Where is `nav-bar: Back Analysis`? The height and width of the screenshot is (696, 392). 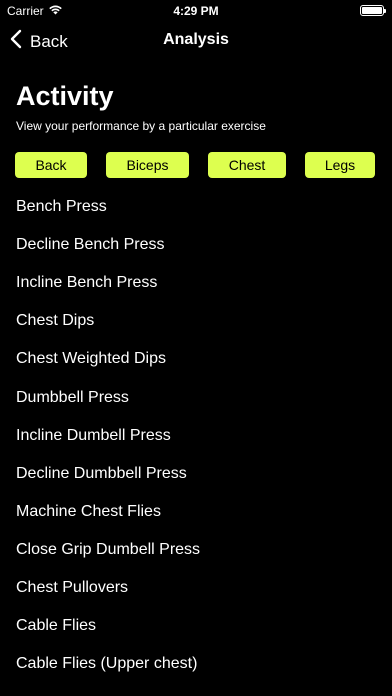
nav-bar: Back Analysis is located at coordinates (196, 40).